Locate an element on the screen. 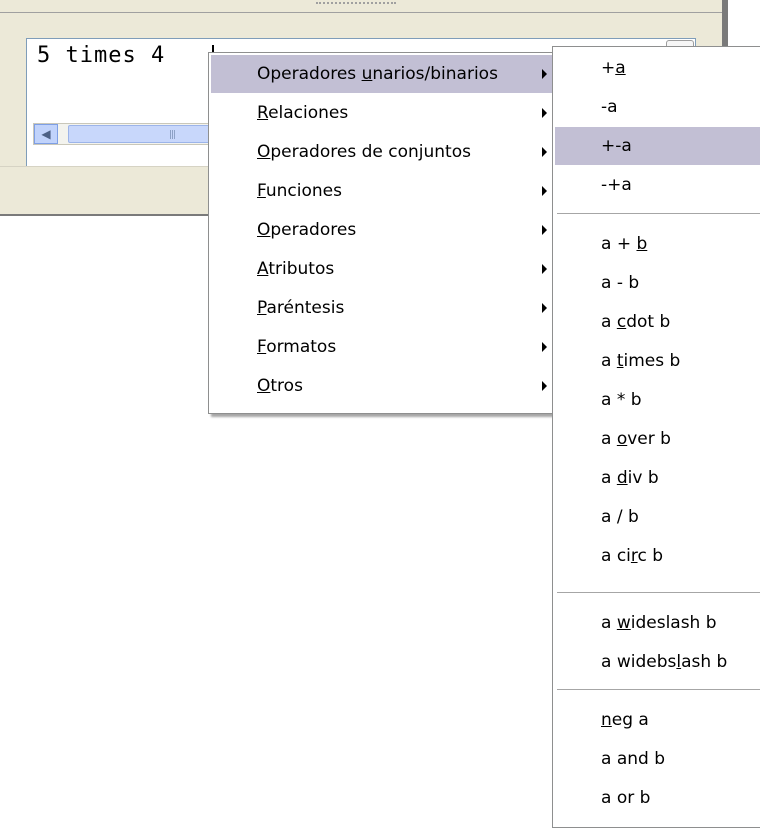 The height and width of the screenshot is (828, 760). menu-item-label: Paréntesis is located at coordinates (301, 308).